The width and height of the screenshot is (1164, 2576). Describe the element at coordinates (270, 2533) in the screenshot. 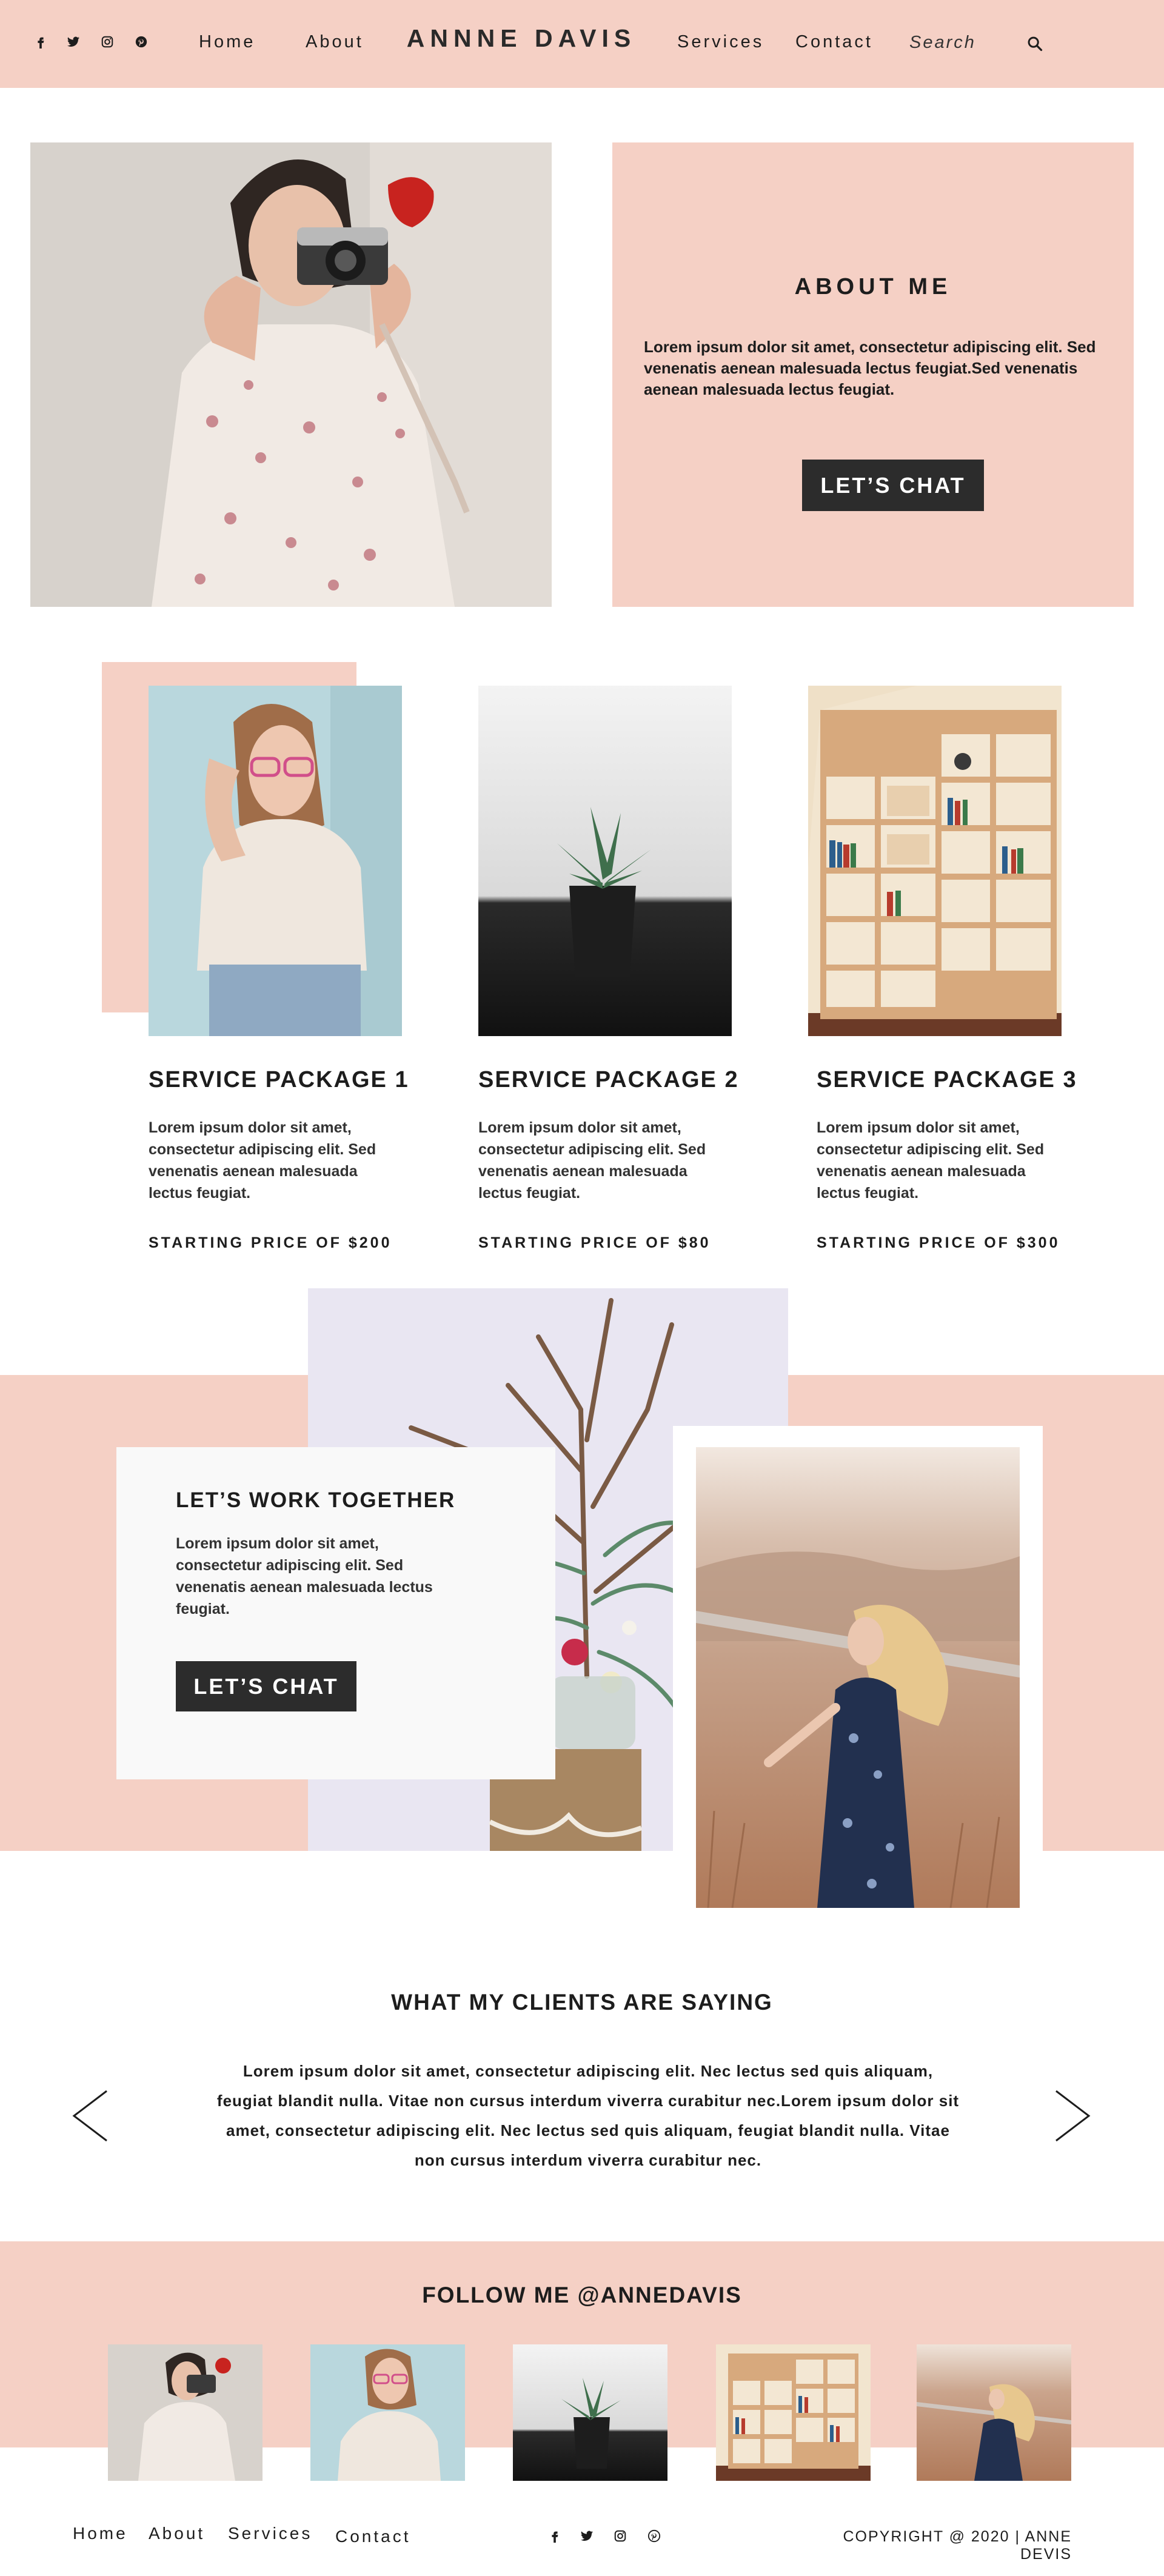

I see `footer-link-services: Services` at that location.